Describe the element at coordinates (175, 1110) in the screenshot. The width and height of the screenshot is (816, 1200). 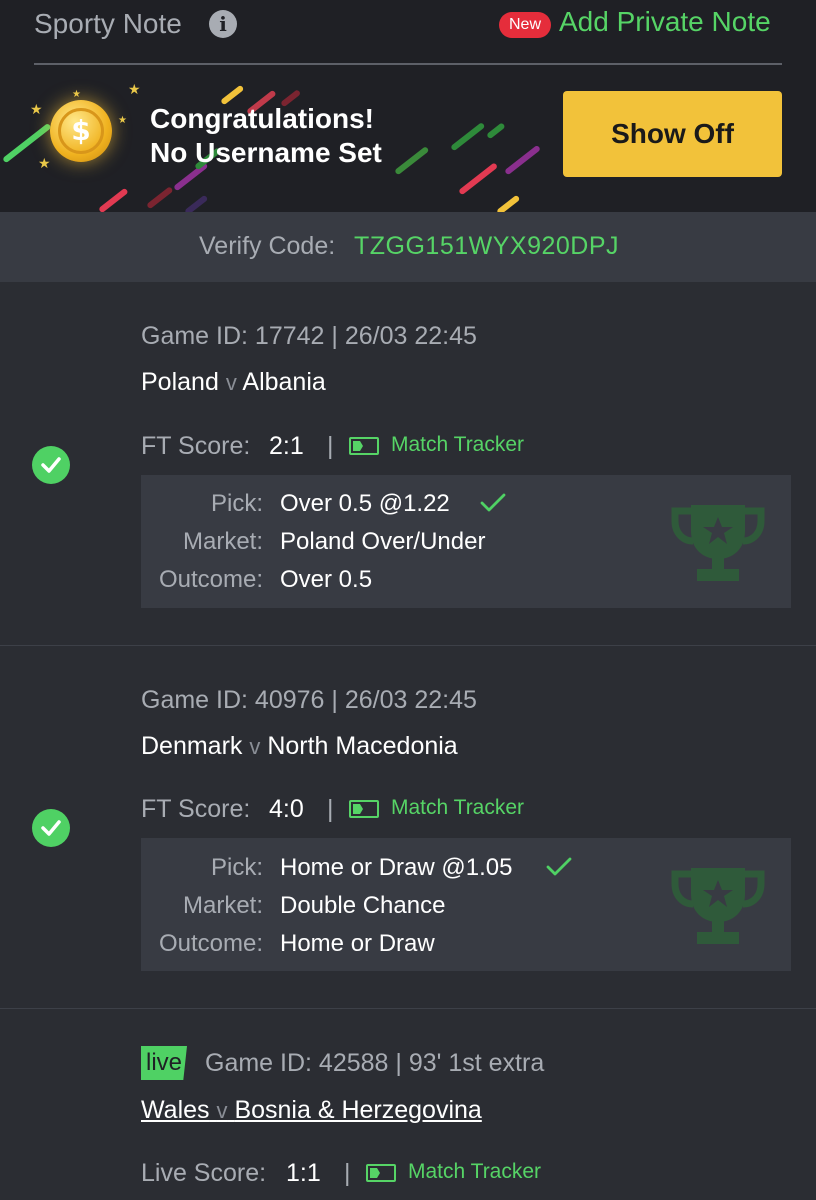
I see `home-team: Wales` at that location.